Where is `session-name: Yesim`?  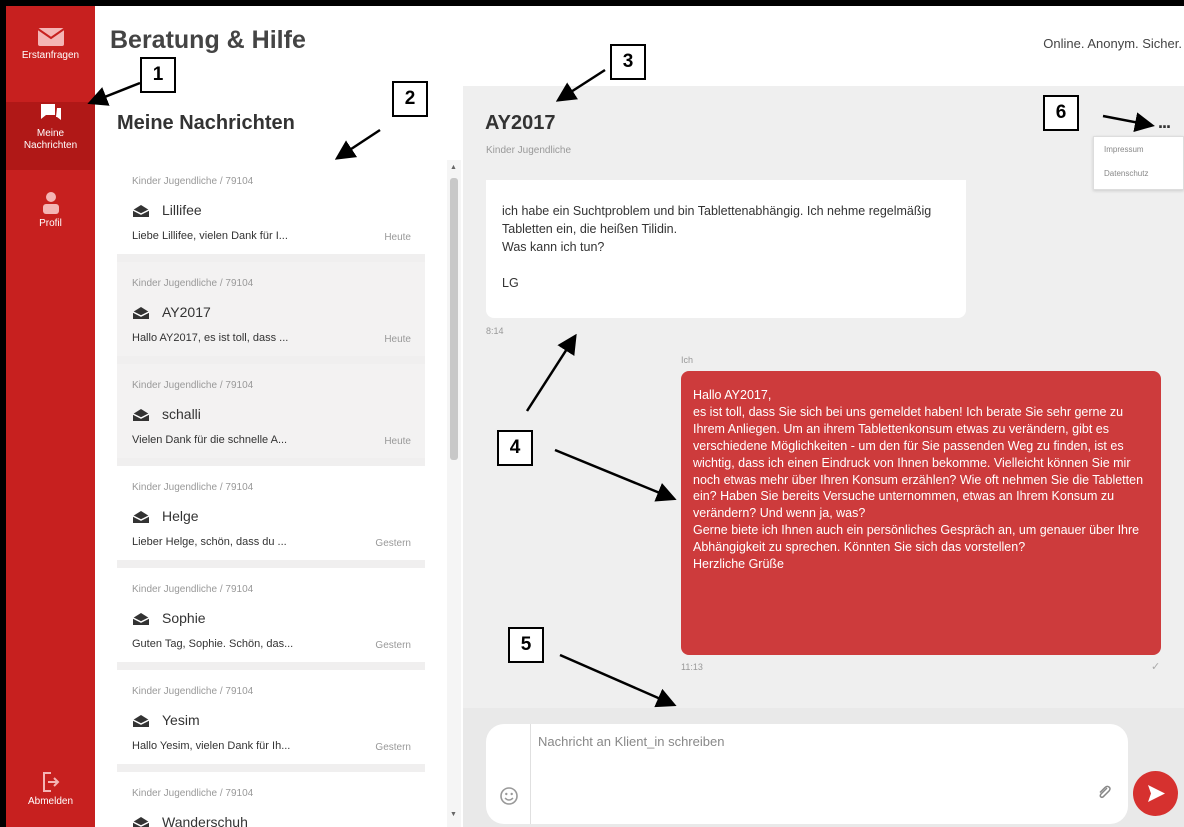
session-name: Yesim is located at coordinates (181, 720).